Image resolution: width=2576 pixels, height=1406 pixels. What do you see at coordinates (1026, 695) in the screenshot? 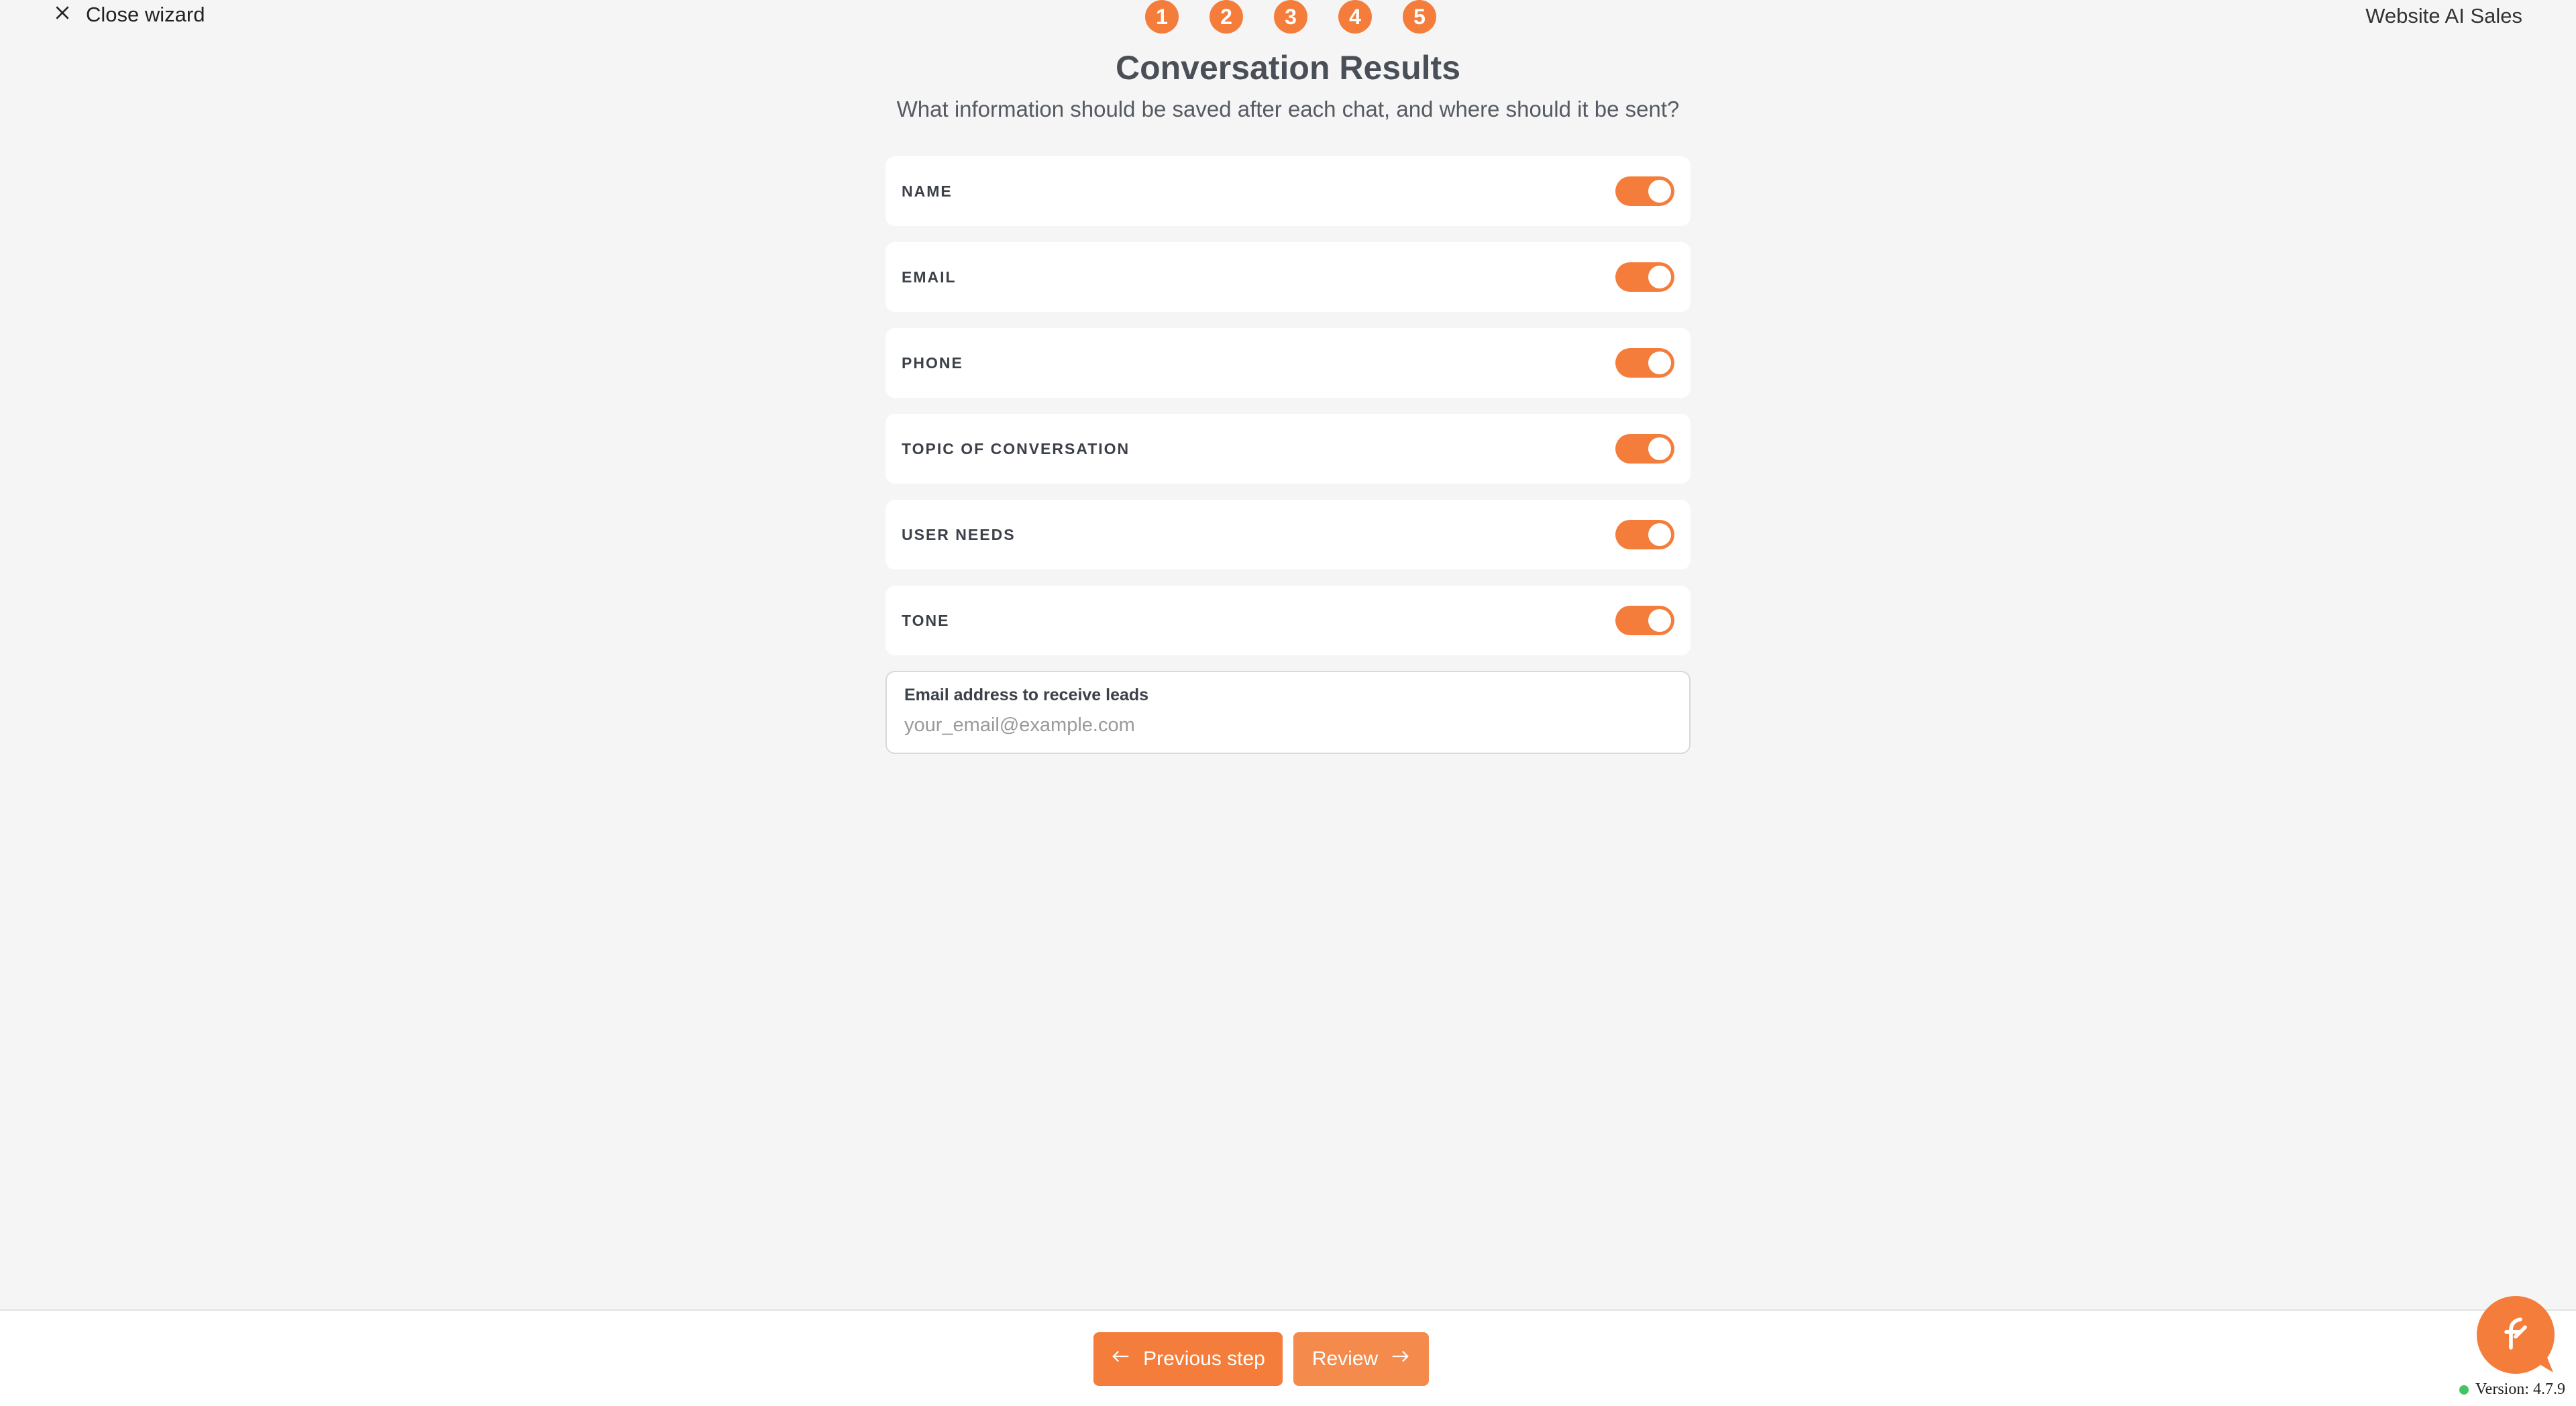
I see `leads-email-label: Email address to receive leads` at bounding box center [1026, 695].